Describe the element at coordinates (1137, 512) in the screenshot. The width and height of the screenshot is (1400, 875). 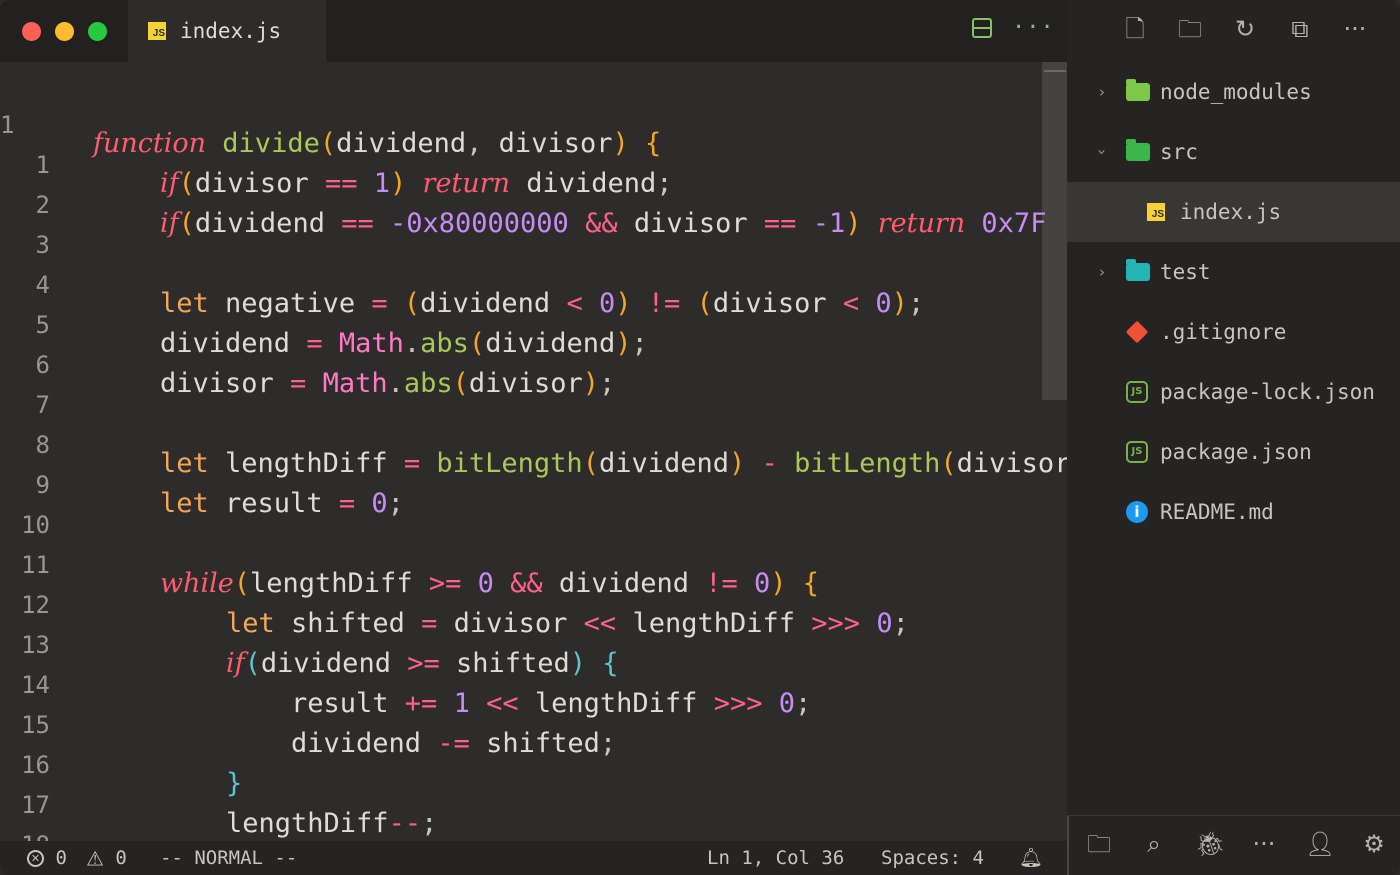
I see `info-icon: i` at that location.